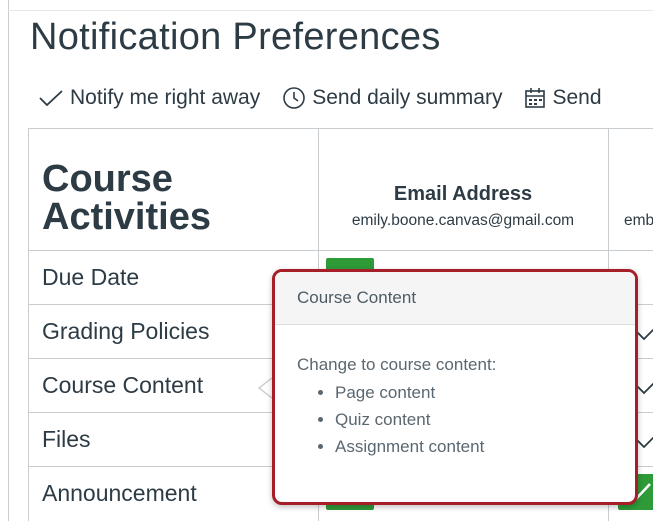  I want to click on calendar-icon, so click(535, 98).